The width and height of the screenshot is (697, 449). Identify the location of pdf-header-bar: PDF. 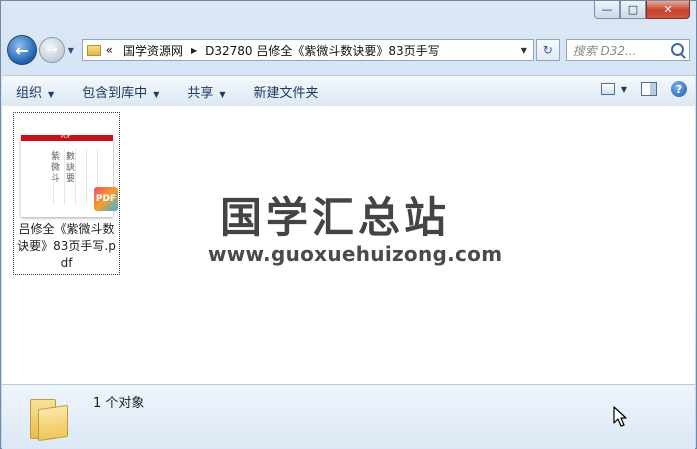
(67, 137).